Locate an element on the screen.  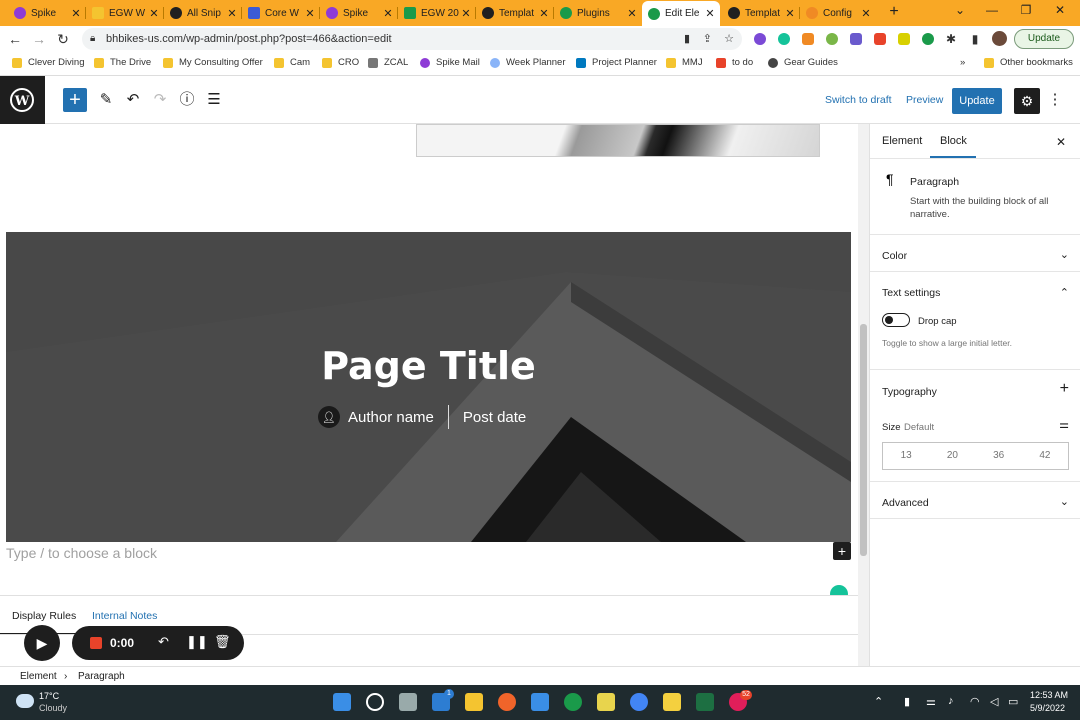
browser-tab: Spike ✕ is located at coordinates (47, 13).